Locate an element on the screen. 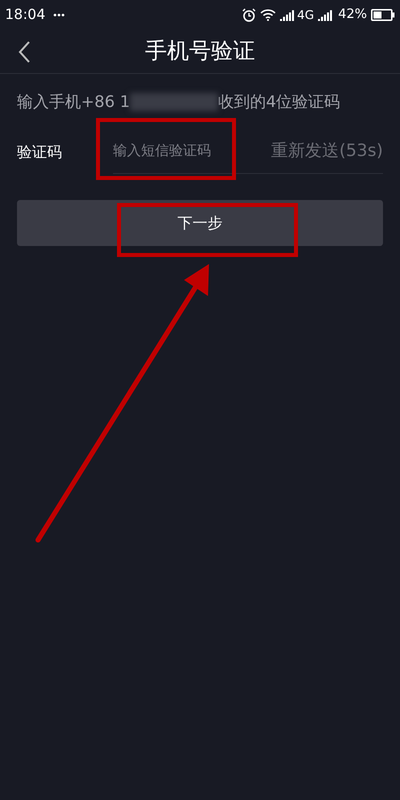 The height and width of the screenshot is (800, 400). status-time: 18:04 is located at coordinates (25, 15).